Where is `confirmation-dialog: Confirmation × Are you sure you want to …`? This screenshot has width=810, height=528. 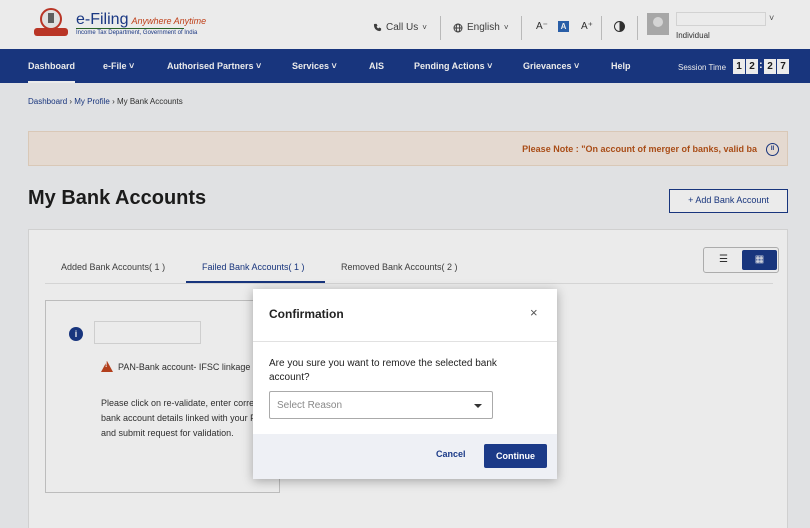
confirmation-dialog: Confirmation × Are you sure you want to … is located at coordinates (405, 384).